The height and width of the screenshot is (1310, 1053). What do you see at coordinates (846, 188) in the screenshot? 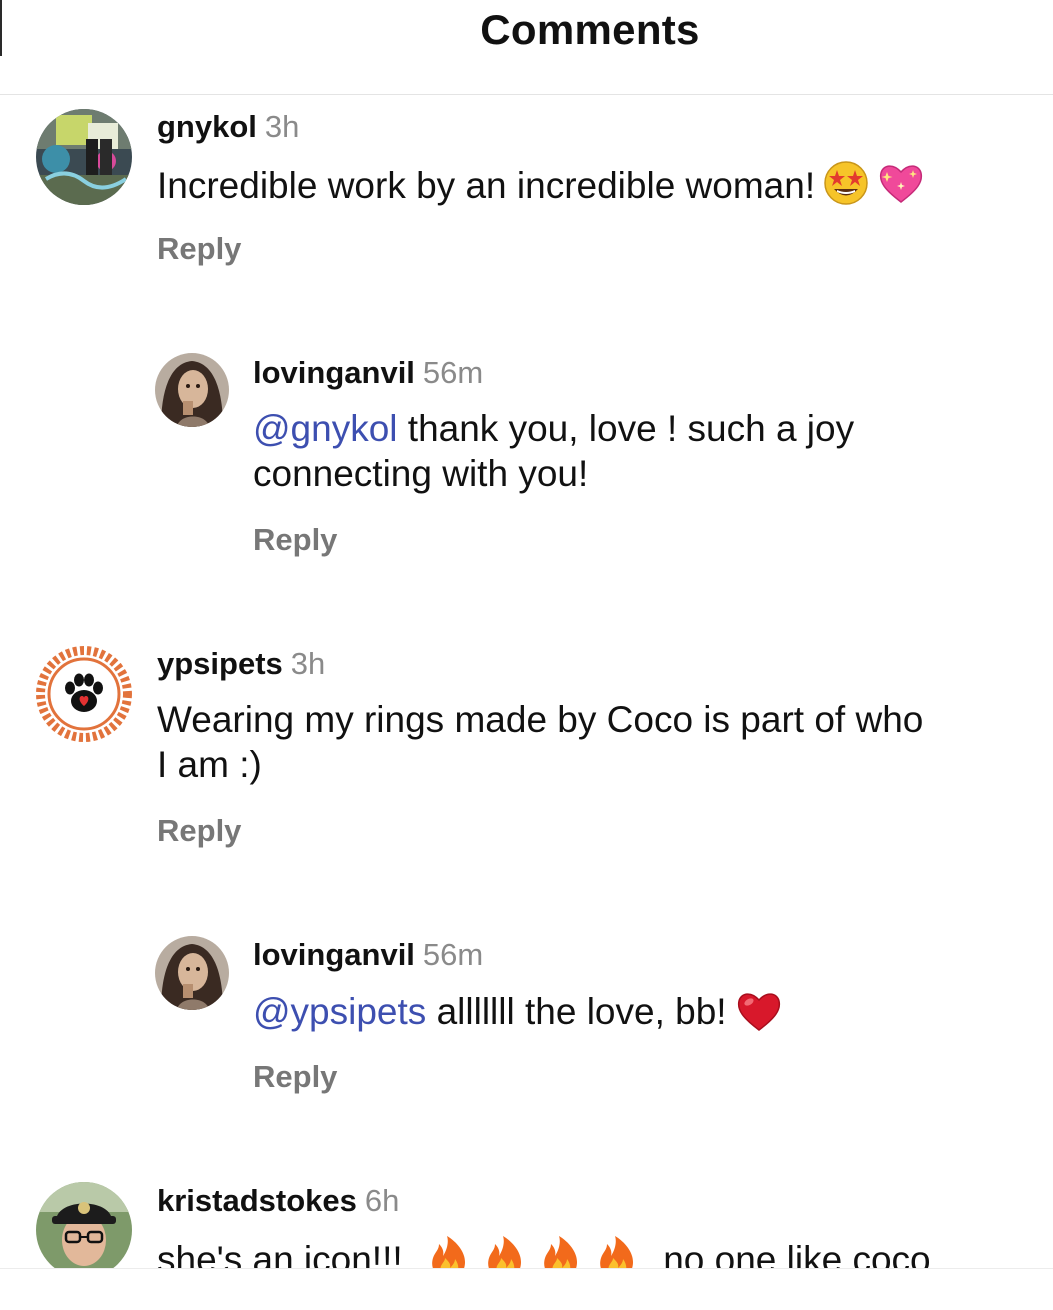
I see `star-struck-emoji-icon` at bounding box center [846, 188].